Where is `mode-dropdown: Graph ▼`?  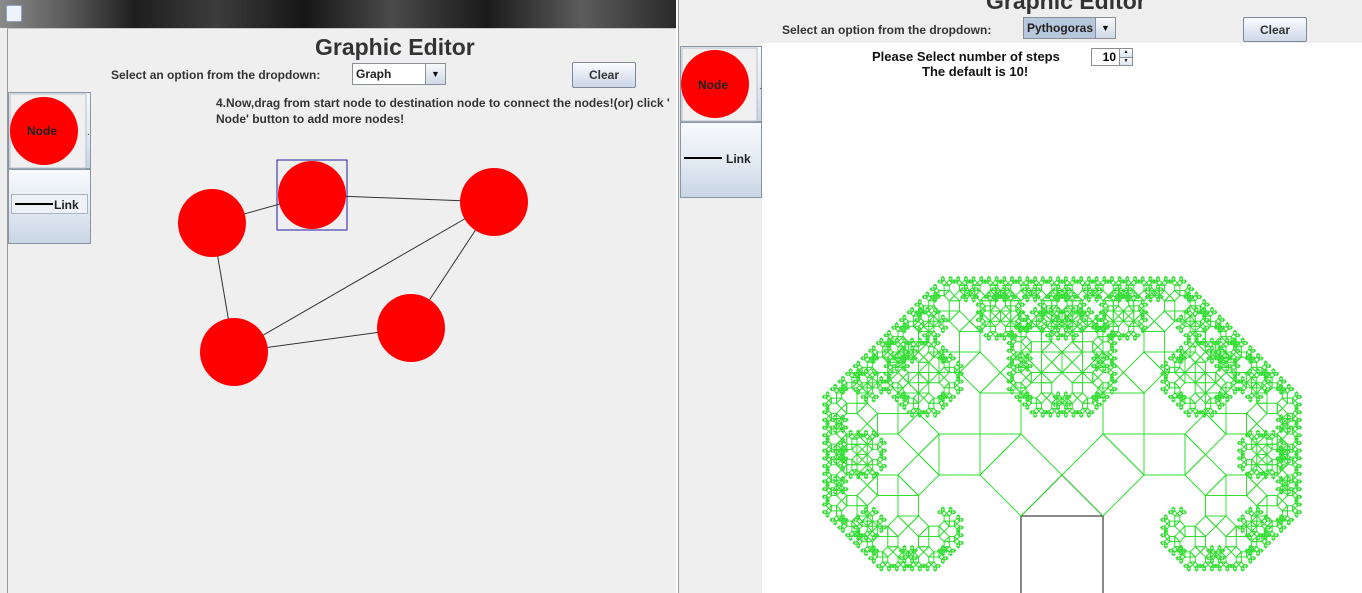
mode-dropdown: Graph ▼ is located at coordinates (399, 74).